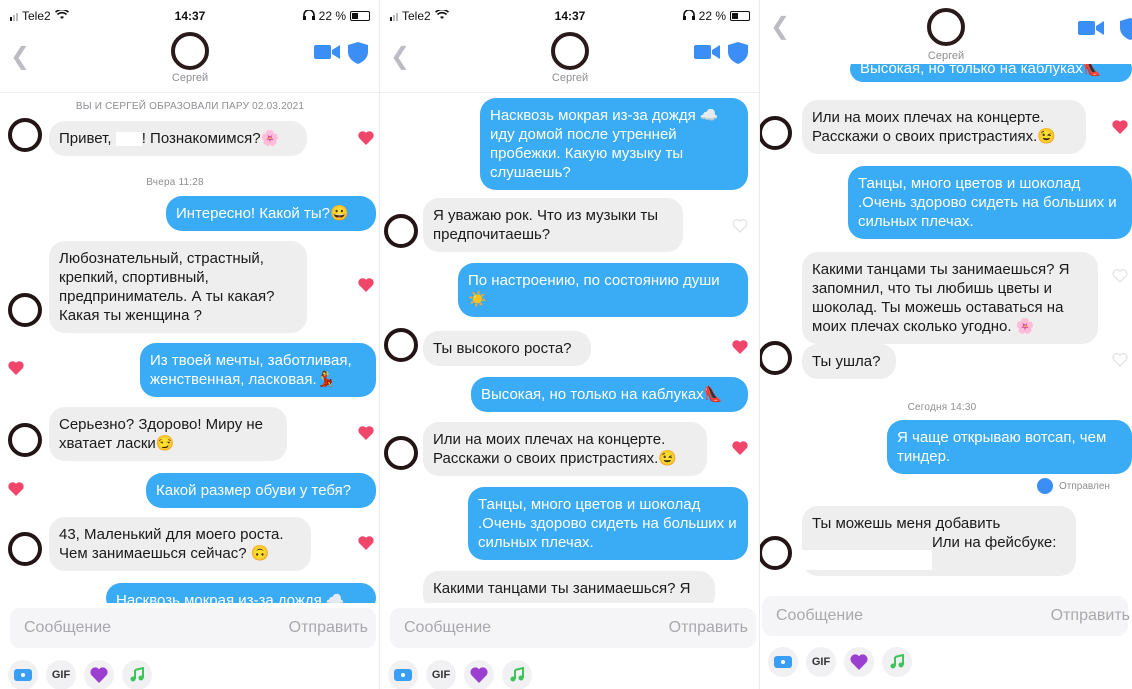 Image resolution: width=1132 pixels, height=689 pixels. What do you see at coordinates (507, 348) in the screenshot?
I see `incoming-message: Ты высокого роста?` at bounding box center [507, 348].